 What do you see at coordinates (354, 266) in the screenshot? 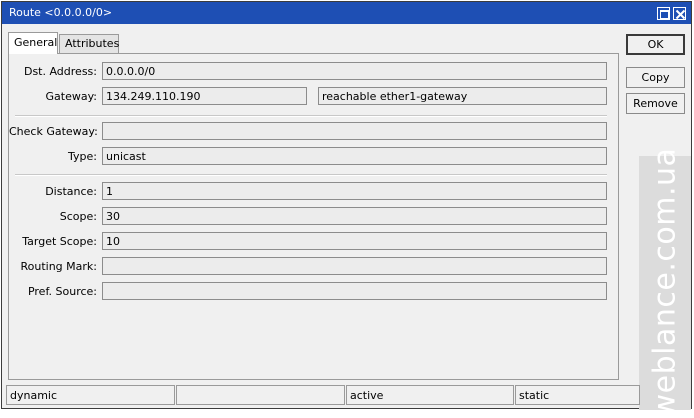
I see `routing-mark-field` at bounding box center [354, 266].